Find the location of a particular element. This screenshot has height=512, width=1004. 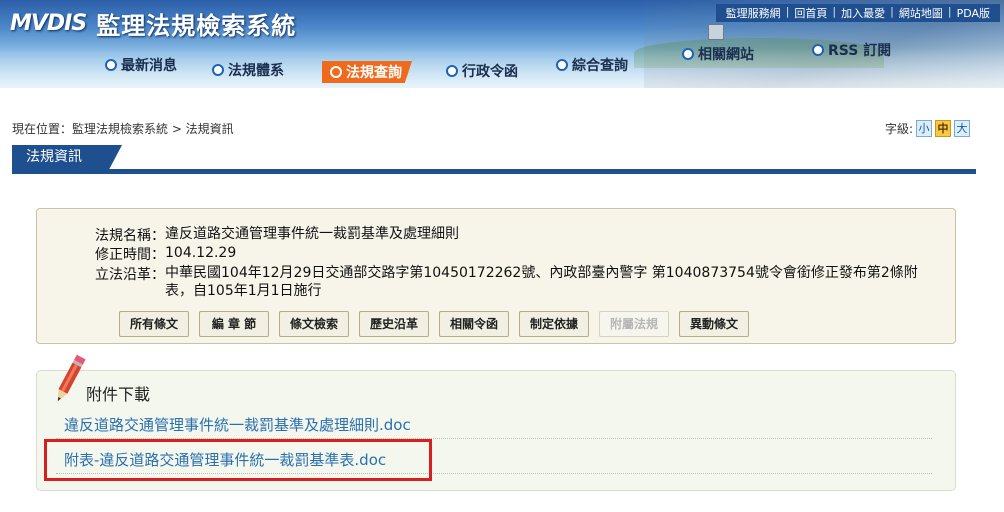

section-title: 法規資訊 is located at coordinates (67, 157).